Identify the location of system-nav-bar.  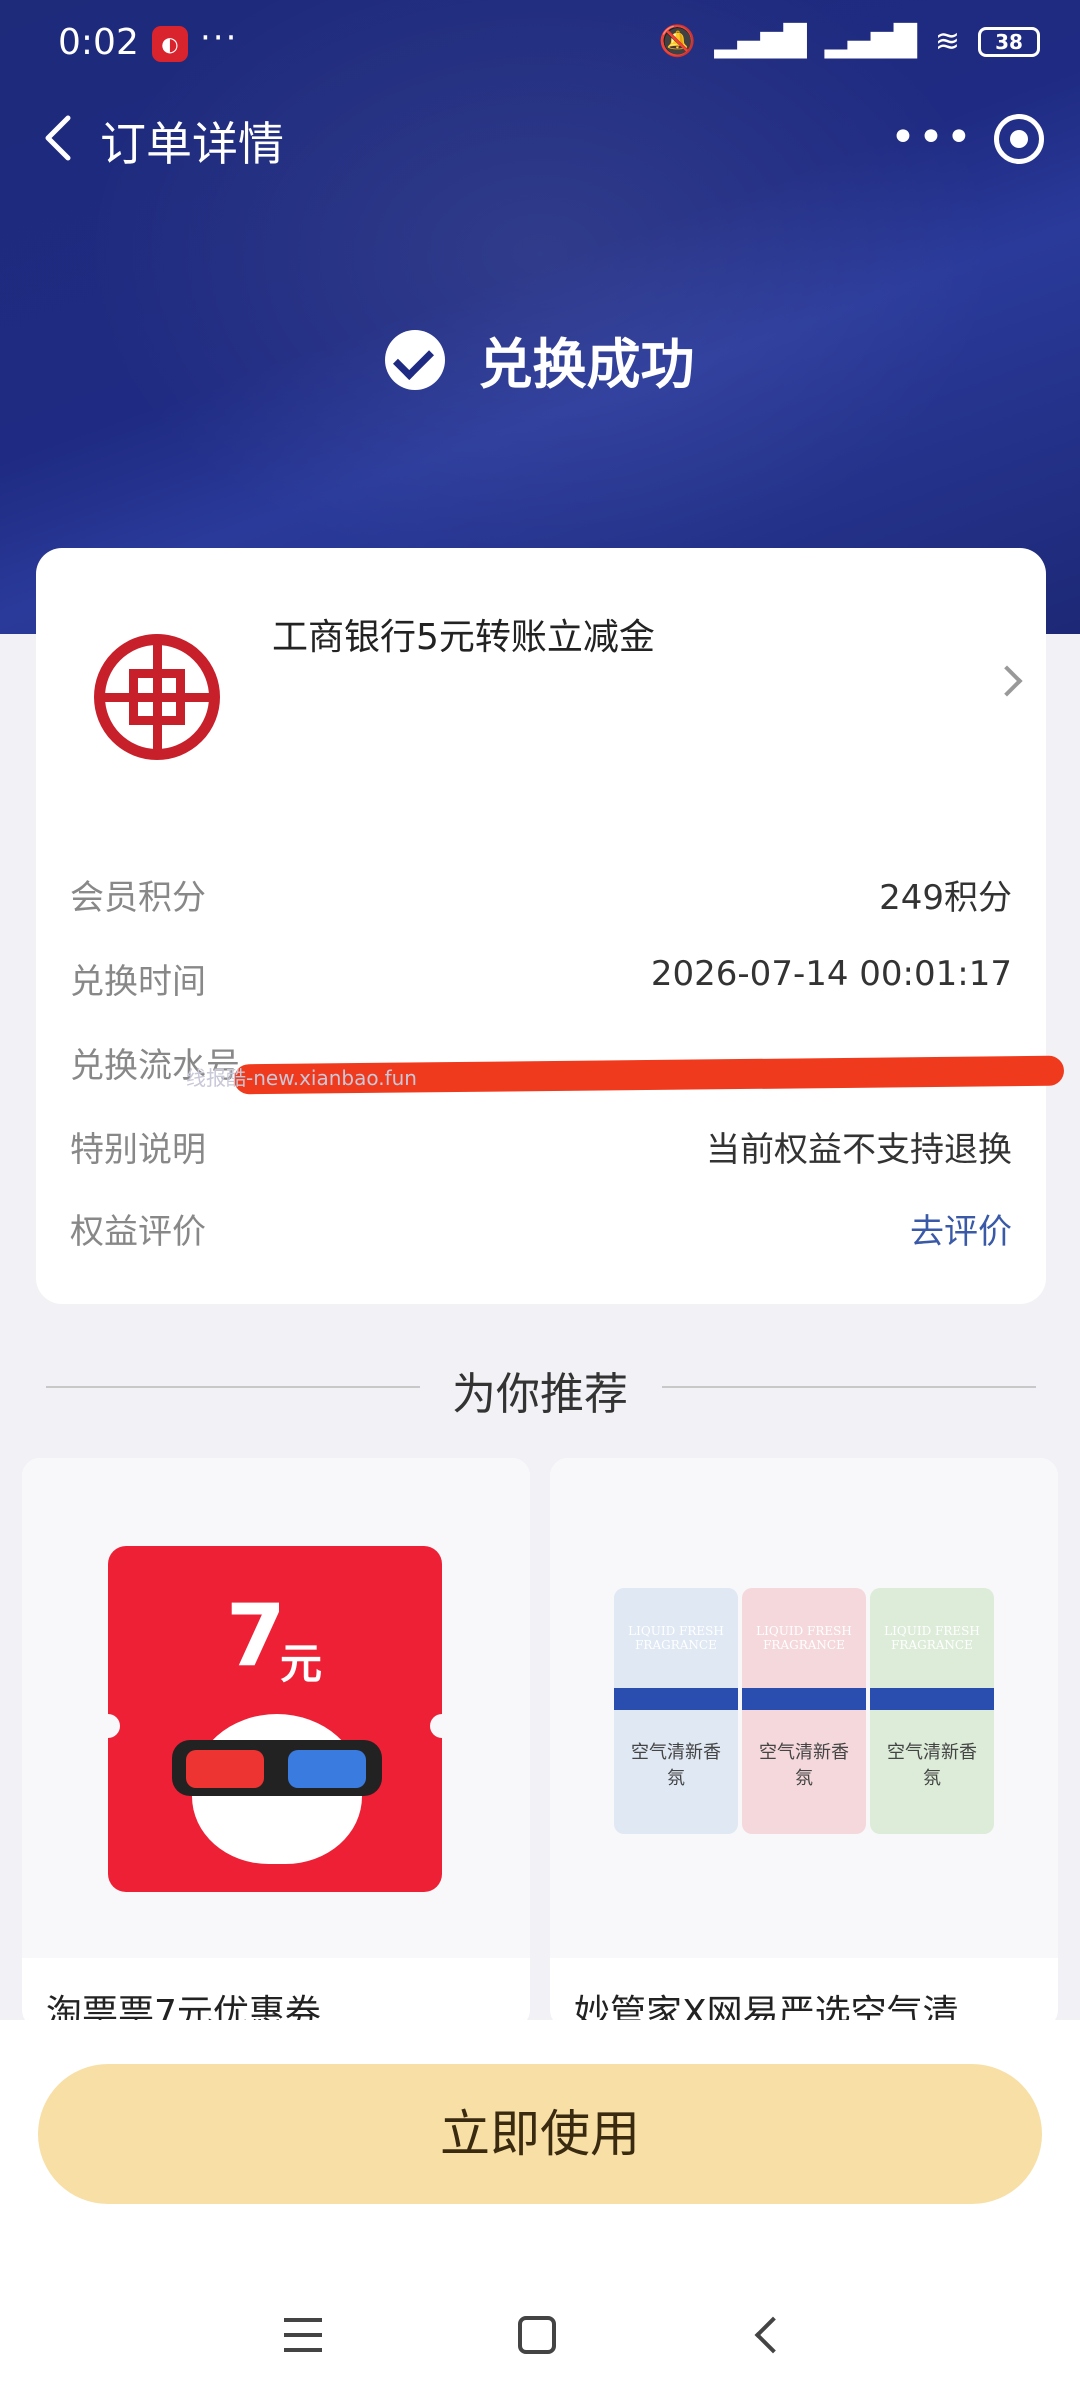
(540, 2340).